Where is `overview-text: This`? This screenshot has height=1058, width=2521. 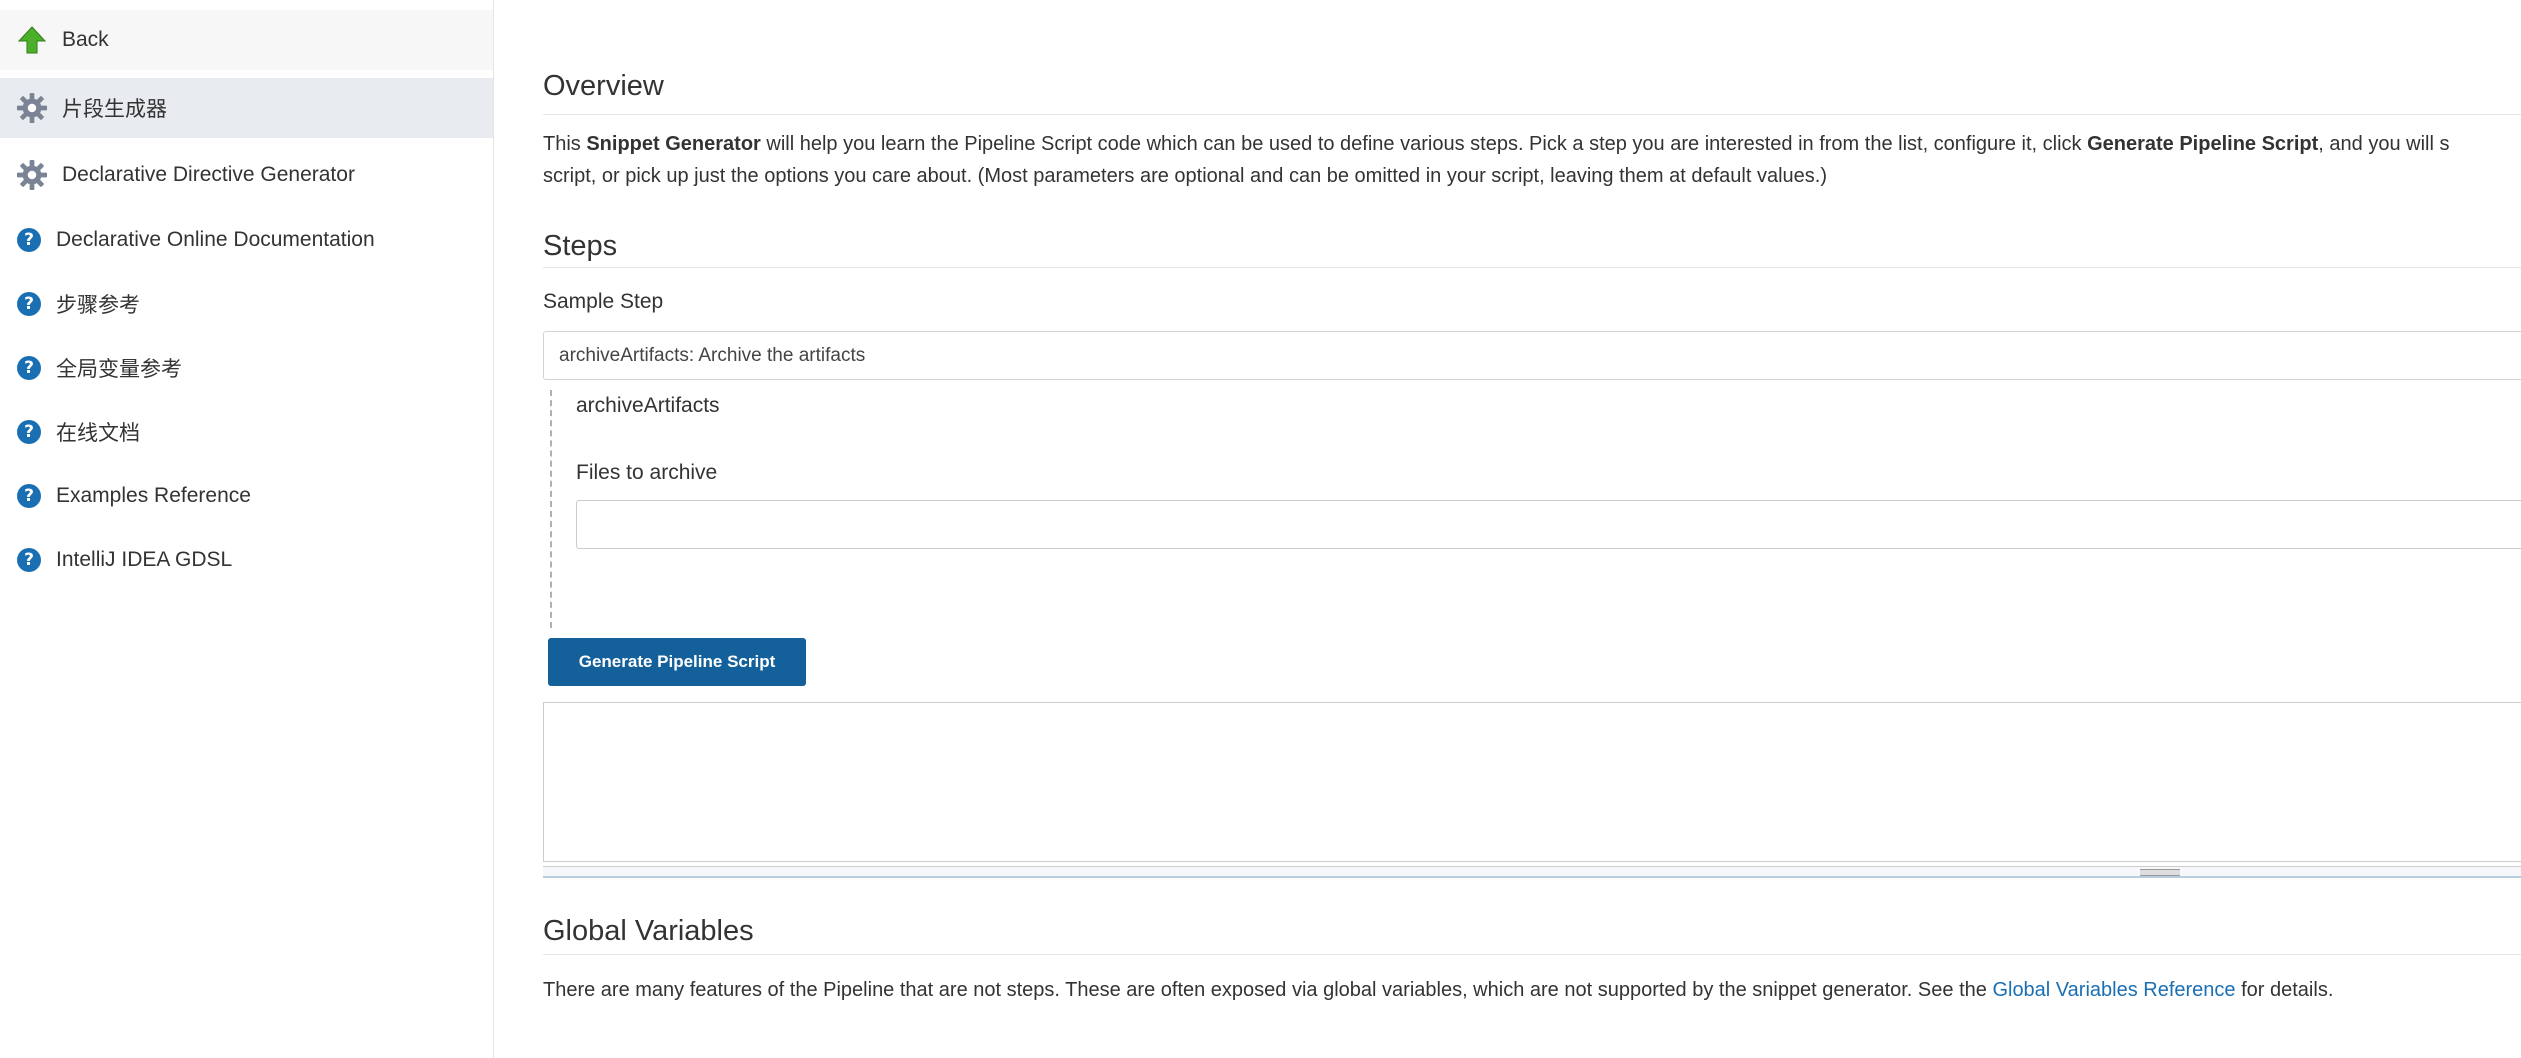 overview-text: This is located at coordinates (565, 144).